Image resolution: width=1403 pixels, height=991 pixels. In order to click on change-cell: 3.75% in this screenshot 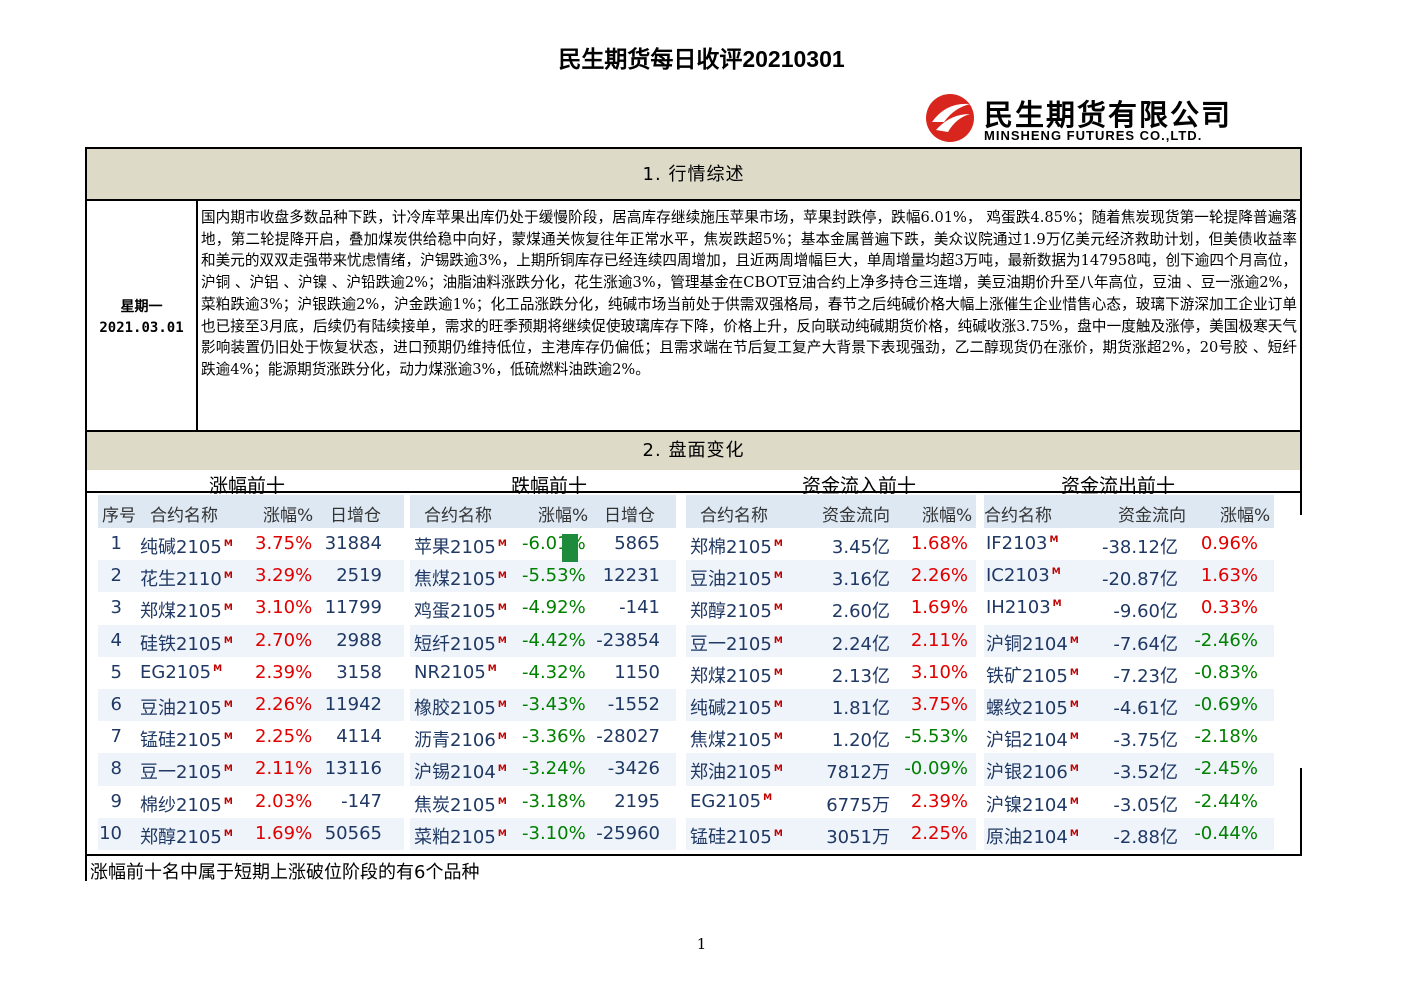, I will do `click(283, 543)`.